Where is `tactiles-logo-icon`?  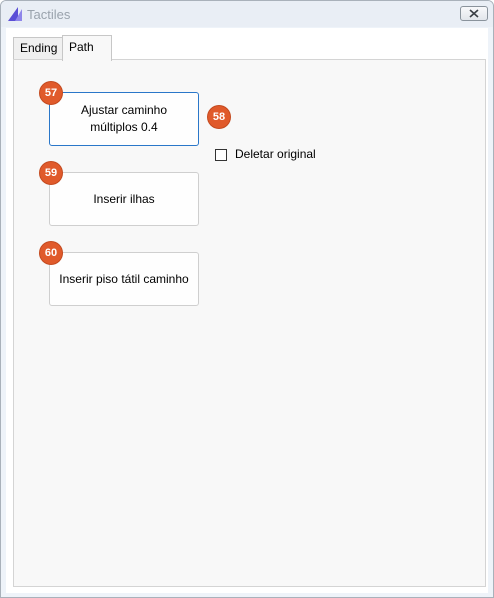
tactiles-logo-icon is located at coordinates (15, 14).